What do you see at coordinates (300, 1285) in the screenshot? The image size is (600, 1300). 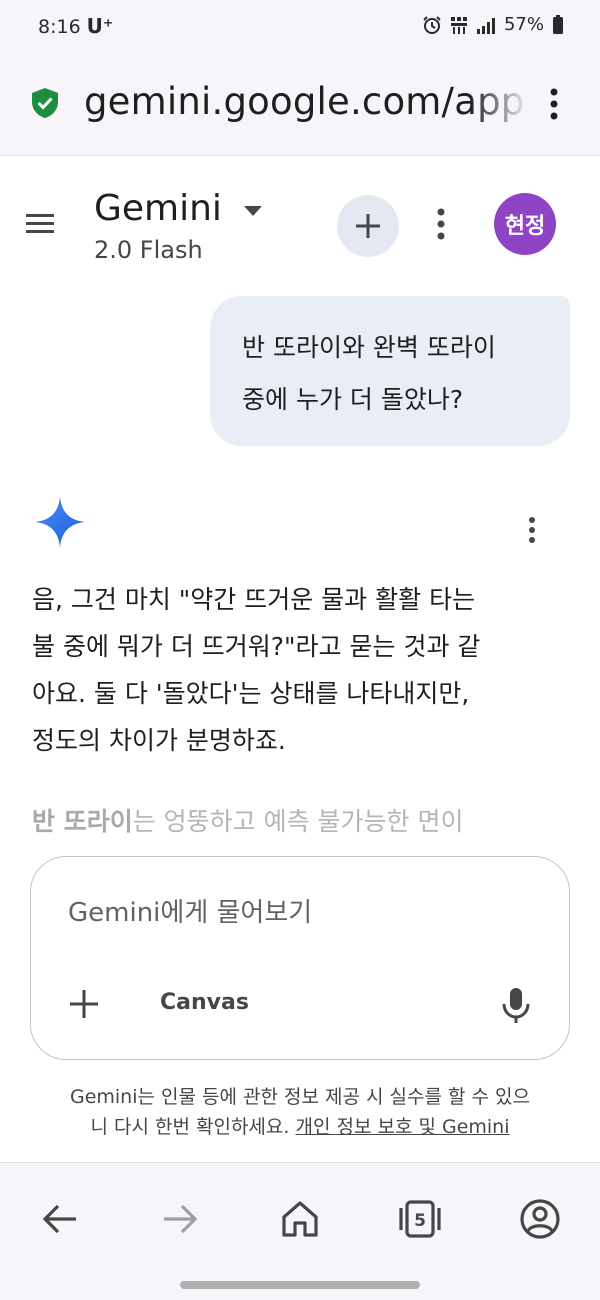 I see `gesture-handle` at bounding box center [300, 1285].